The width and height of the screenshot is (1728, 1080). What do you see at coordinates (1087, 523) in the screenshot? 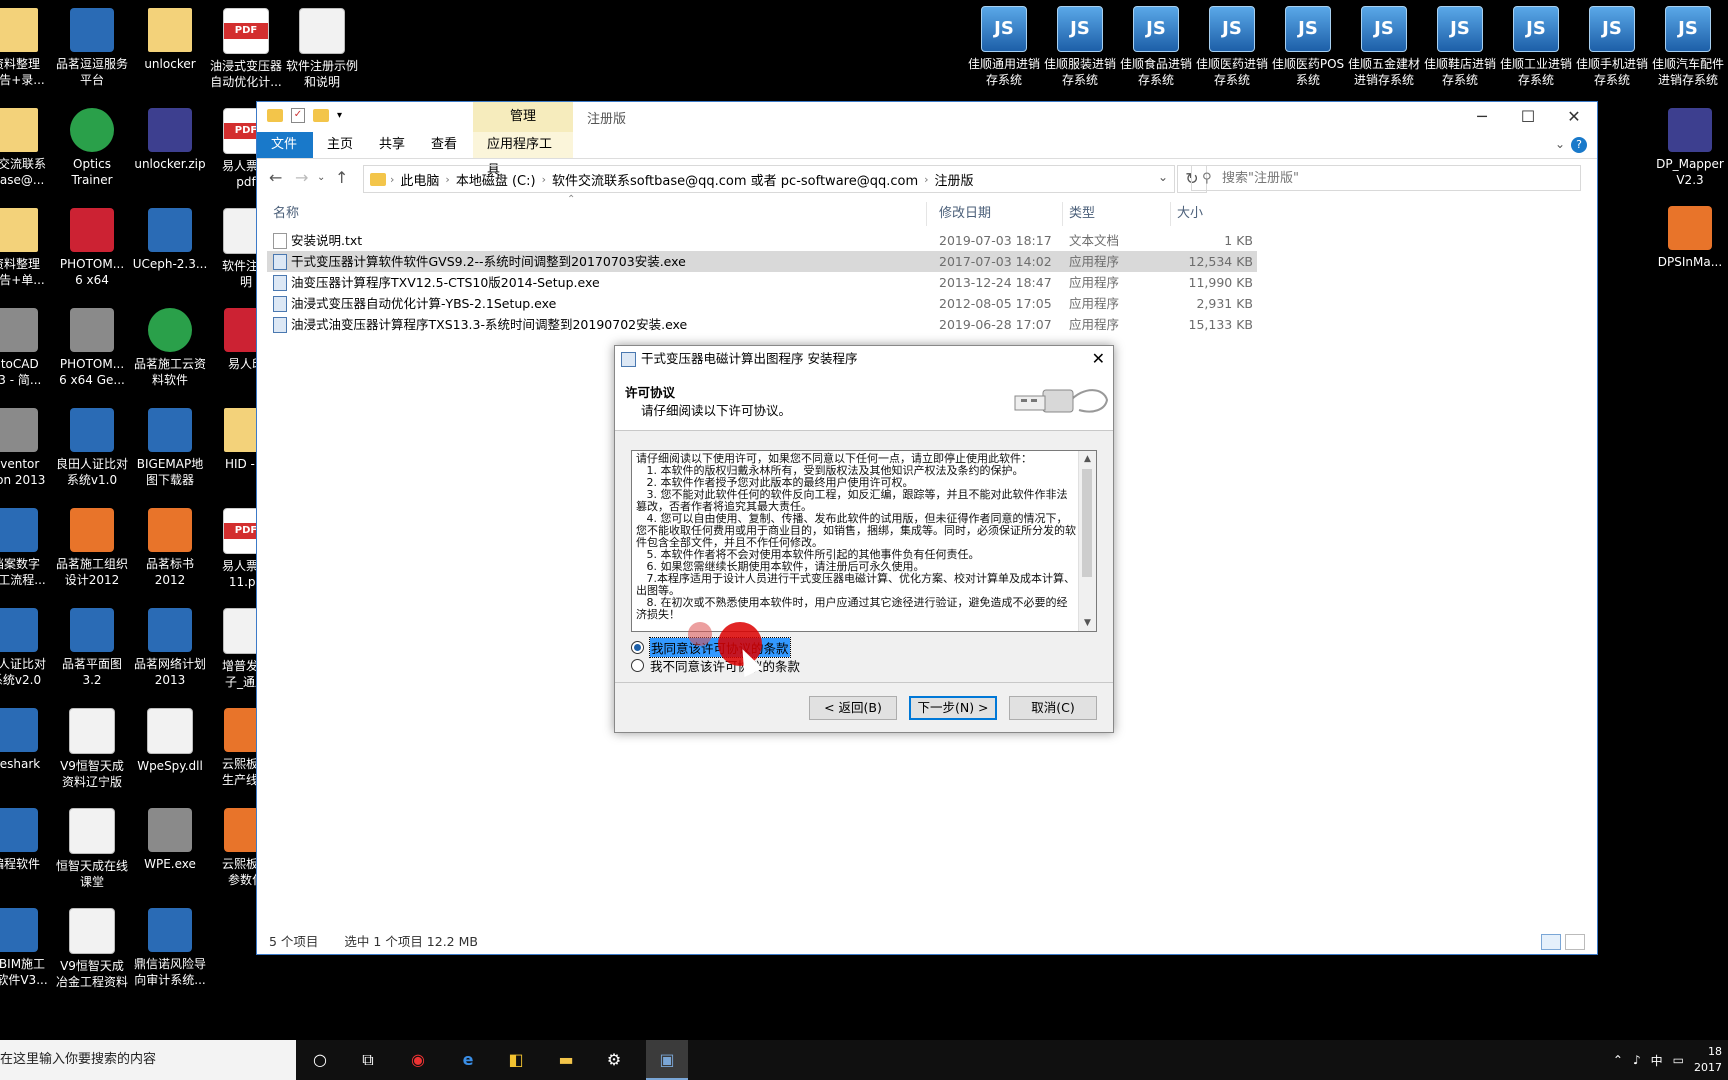
I see `scroll-thumb` at bounding box center [1087, 523].